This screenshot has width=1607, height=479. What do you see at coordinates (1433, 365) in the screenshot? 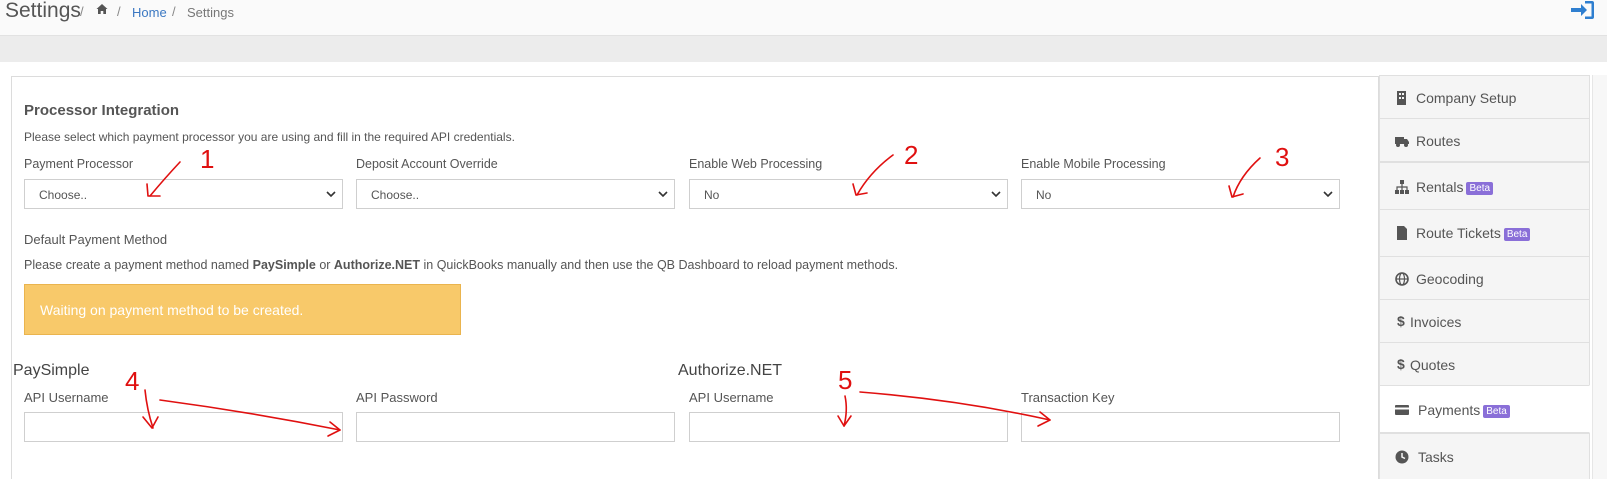
I see `sidebar-item-label: Quotes` at bounding box center [1433, 365].